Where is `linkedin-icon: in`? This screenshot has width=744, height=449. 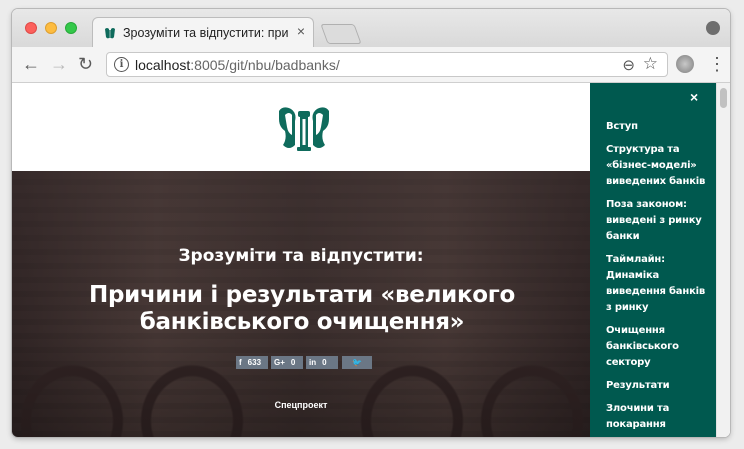
linkedin-icon: in is located at coordinates (313, 362).